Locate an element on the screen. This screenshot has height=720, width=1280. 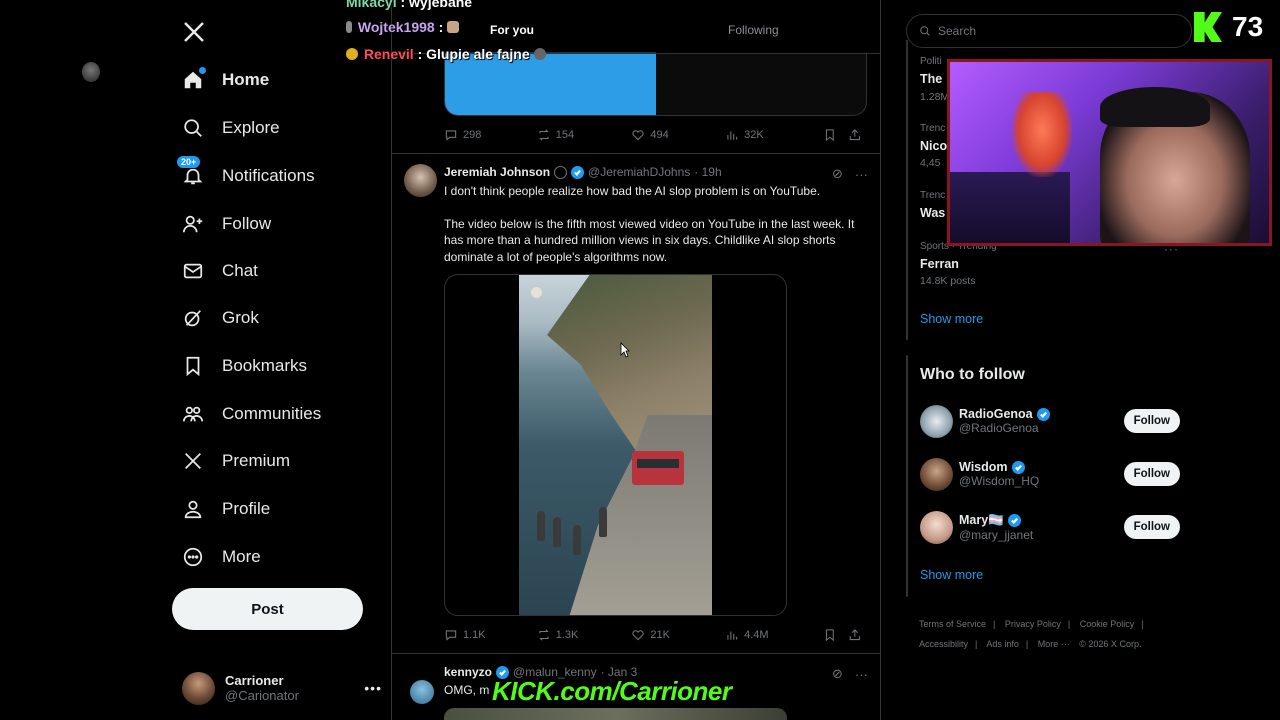
nav-more: More is located at coordinates (221, 557).